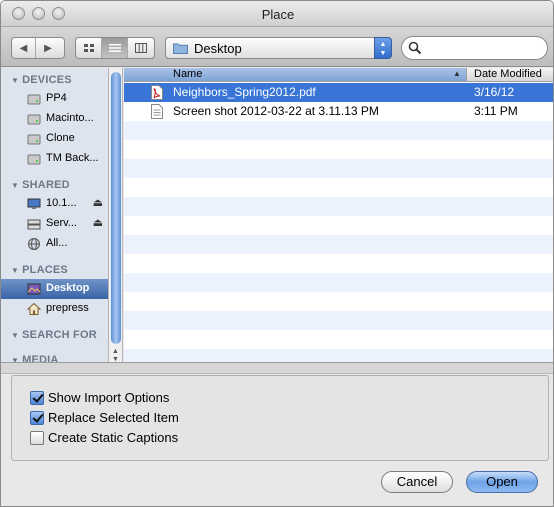  Describe the element at coordinates (37, 438) in the screenshot. I see `checkbox-unchecked-icon` at that location.